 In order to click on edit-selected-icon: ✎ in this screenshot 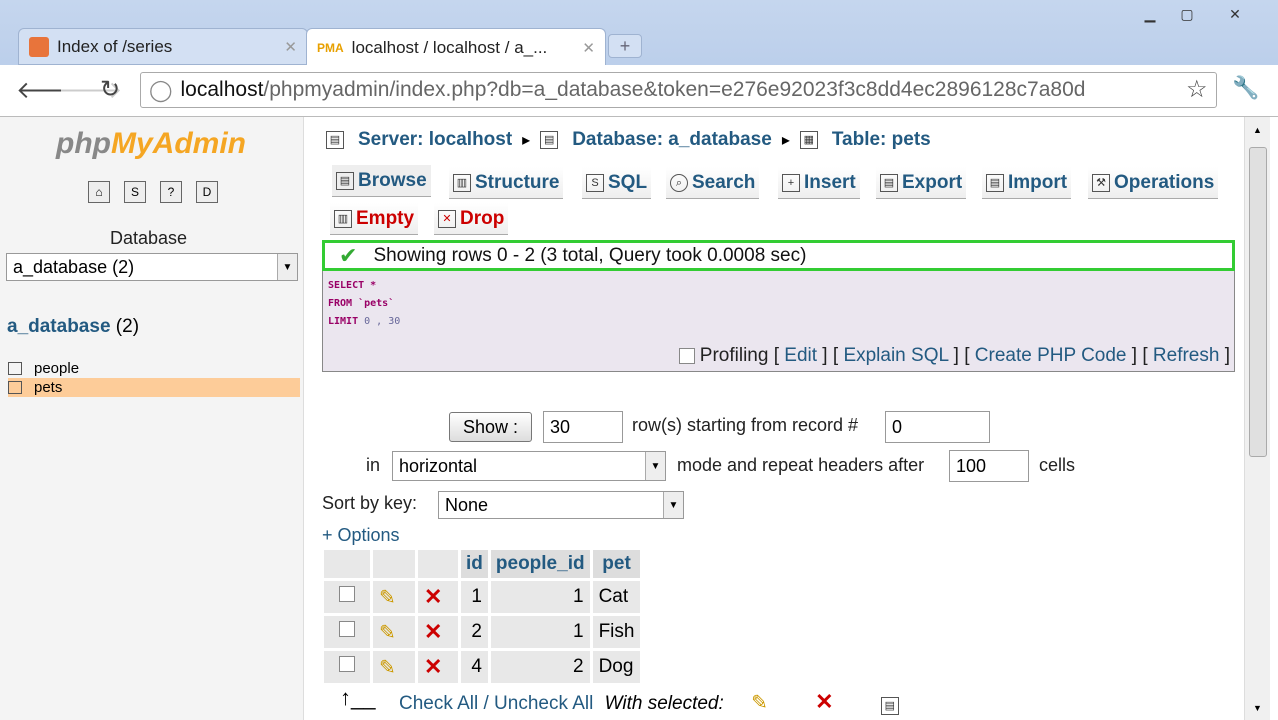, I will do `click(759, 703)`.